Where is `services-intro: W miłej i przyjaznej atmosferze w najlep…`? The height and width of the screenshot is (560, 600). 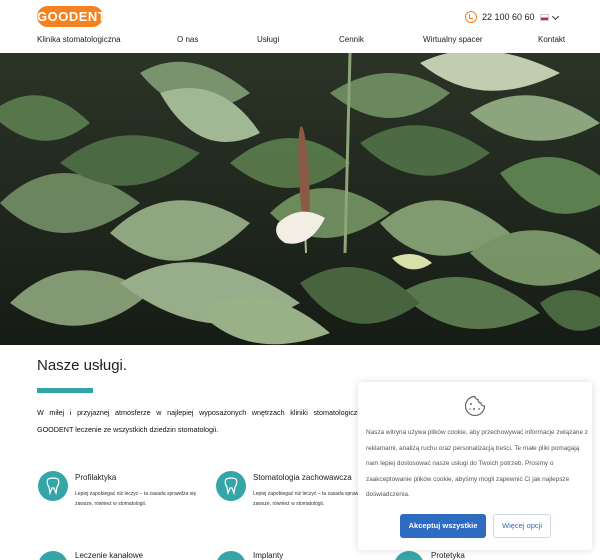
services-intro: W miłej i przyjaznej atmosferze w najlep… is located at coordinates (202, 421).